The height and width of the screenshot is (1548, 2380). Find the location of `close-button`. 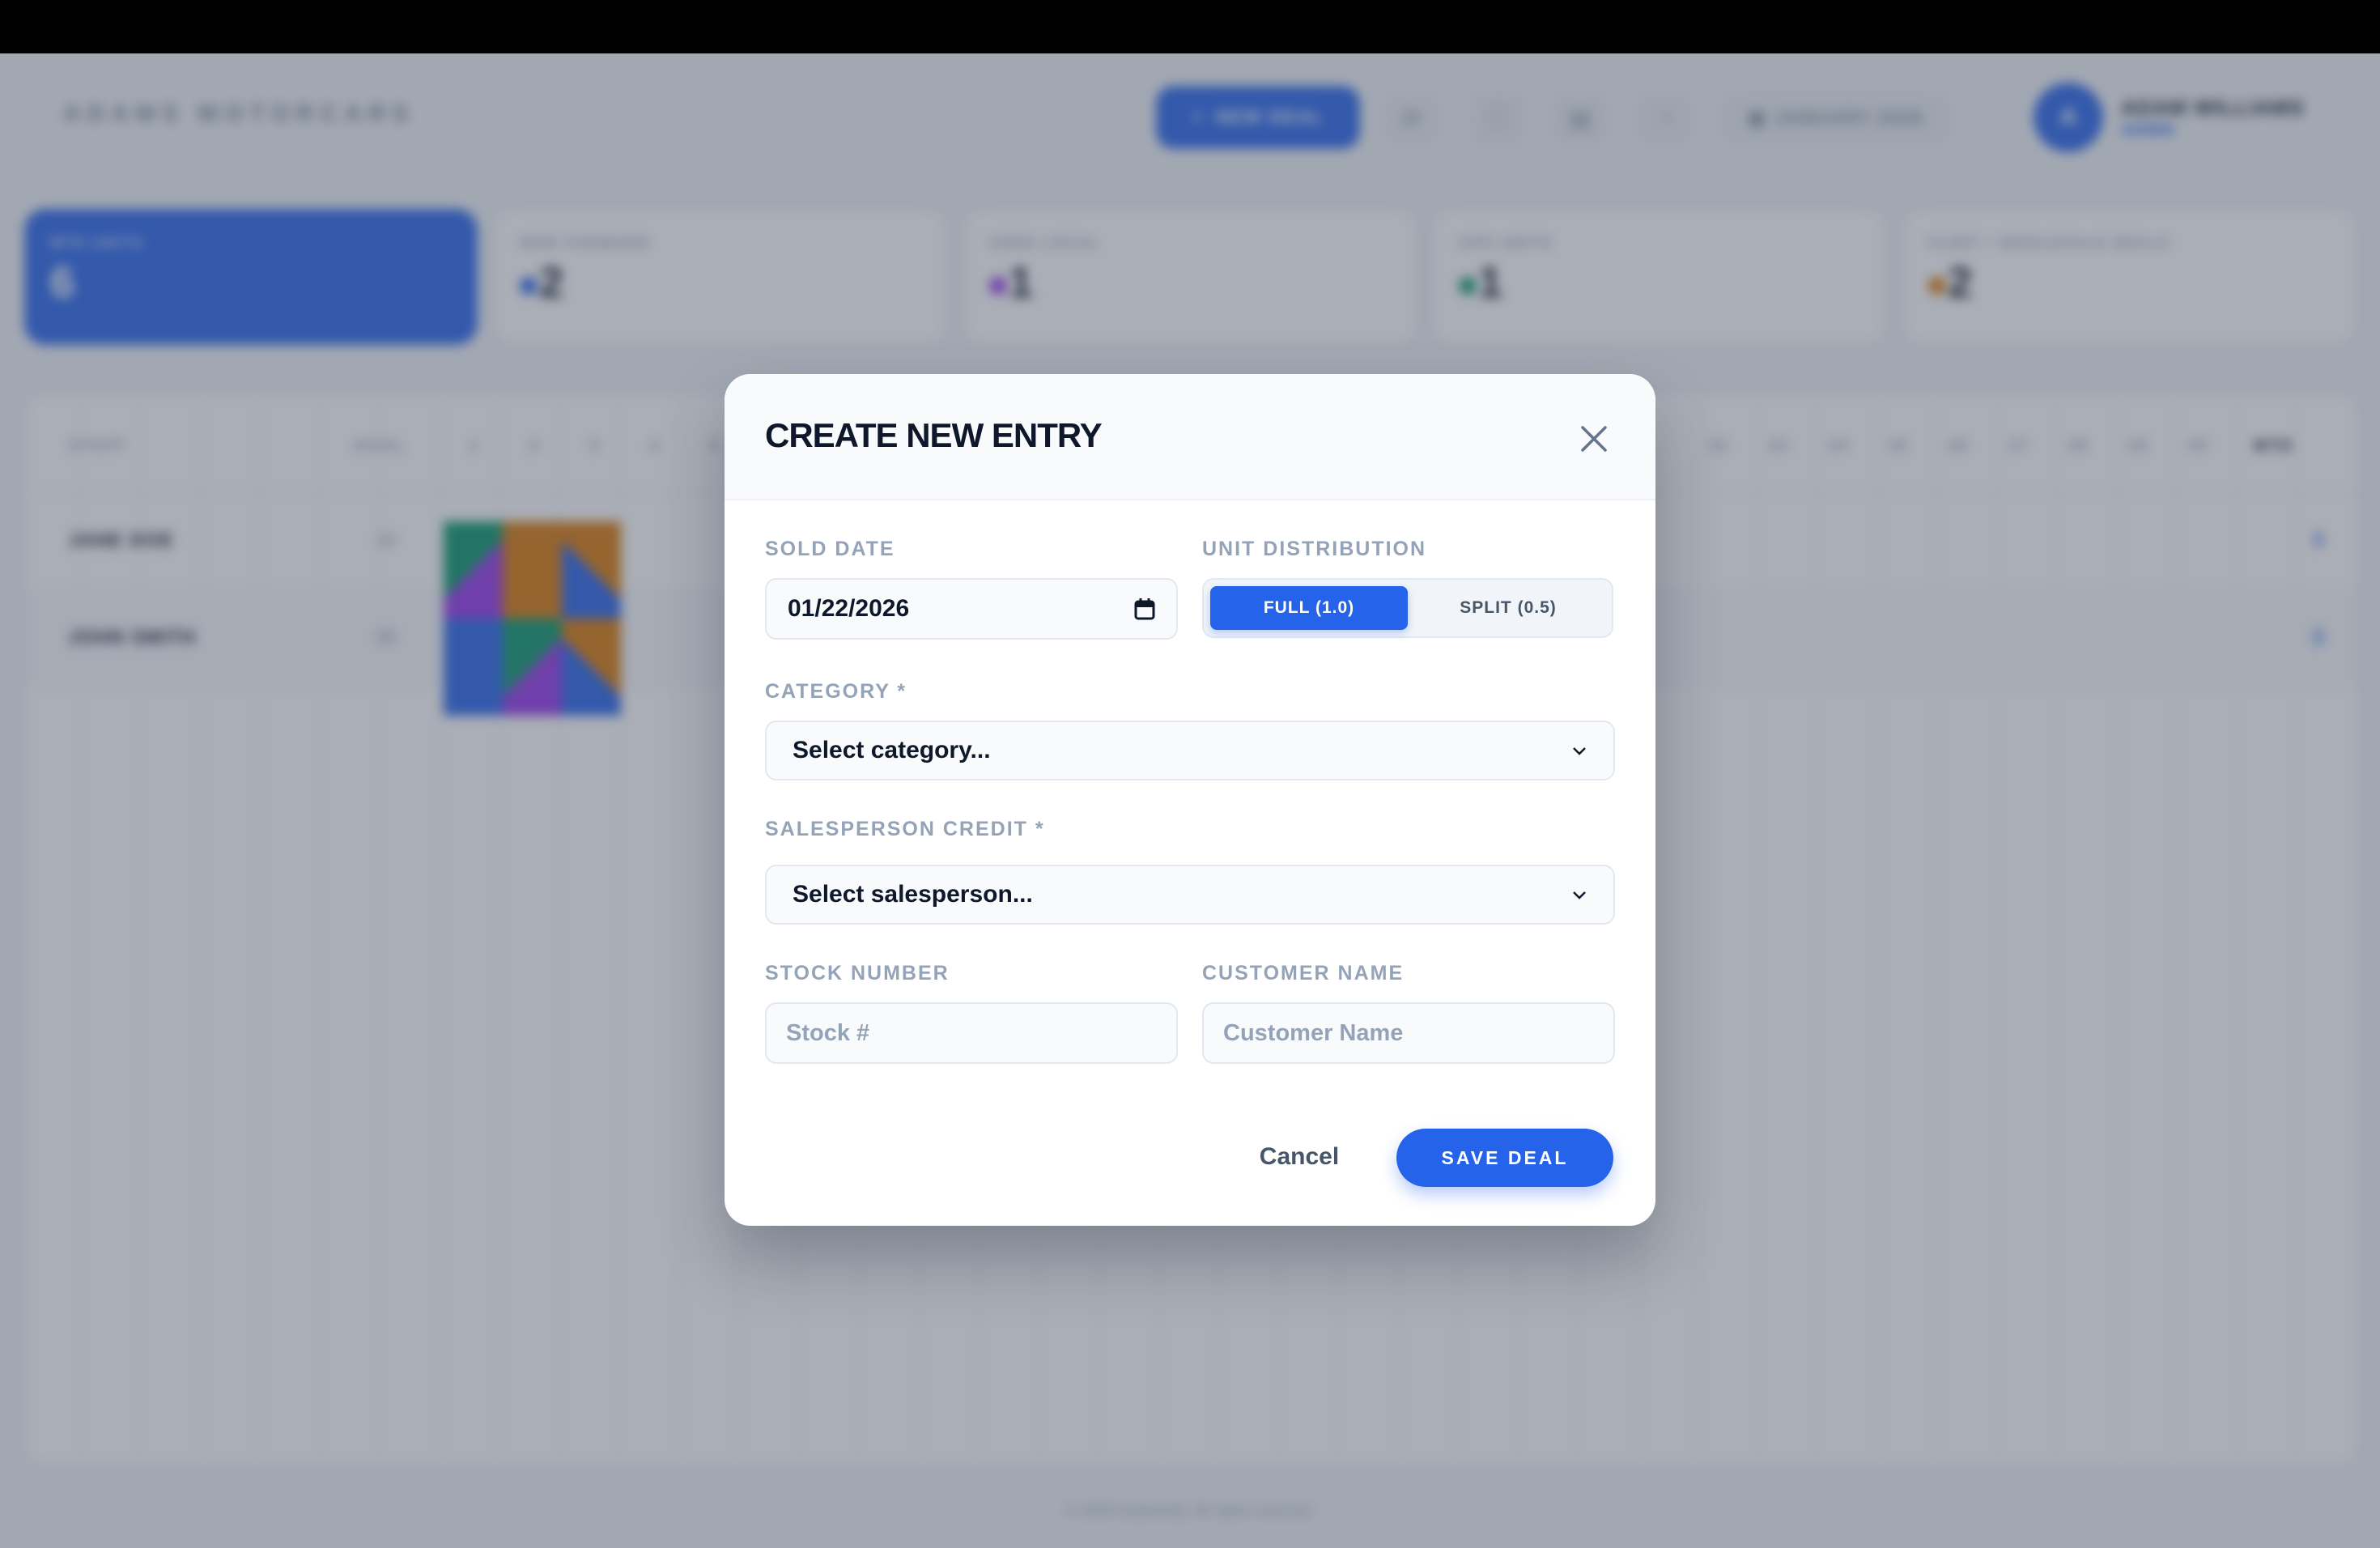

close-button is located at coordinates (1594, 439).